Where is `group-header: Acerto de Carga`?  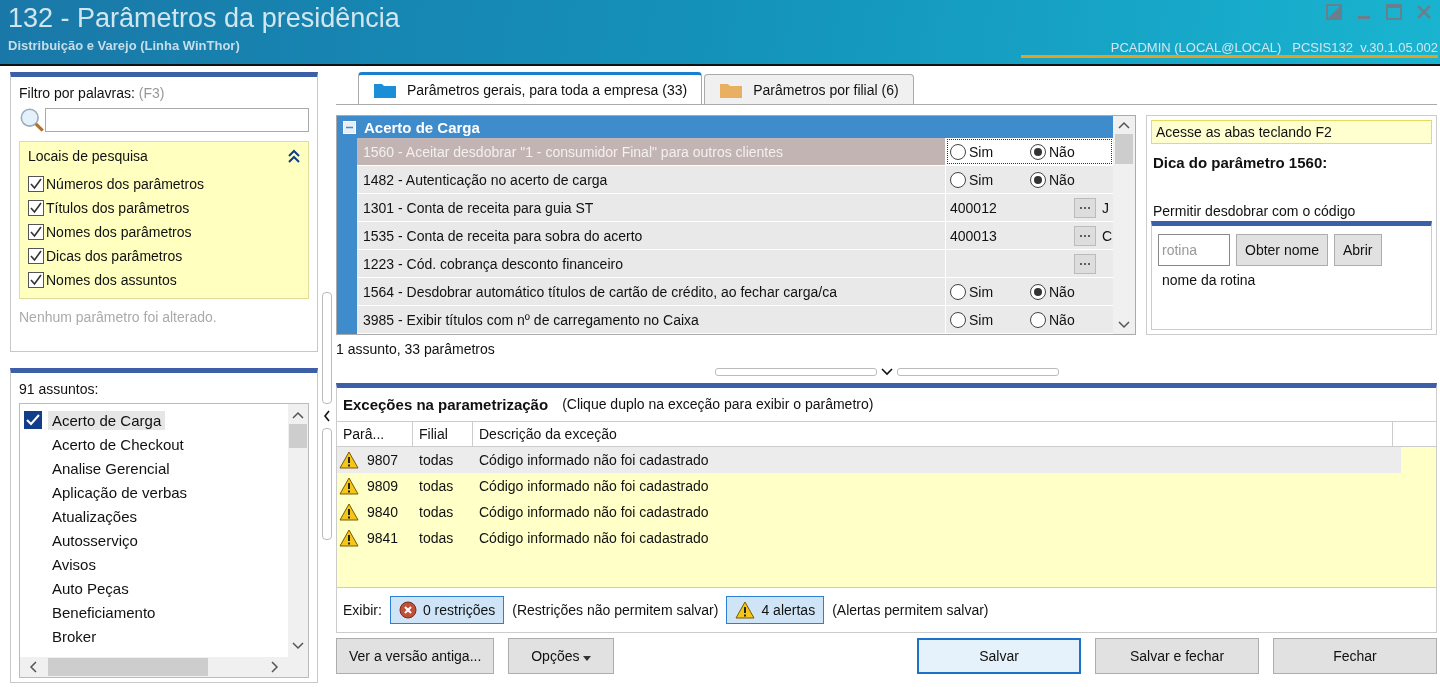
group-header: Acerto de Carga is located at coordinates (725, 127).